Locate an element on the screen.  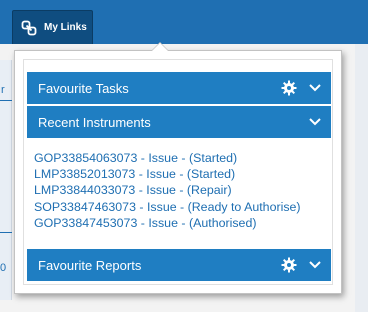
app-right-edge is located at coordinates (361, 178).